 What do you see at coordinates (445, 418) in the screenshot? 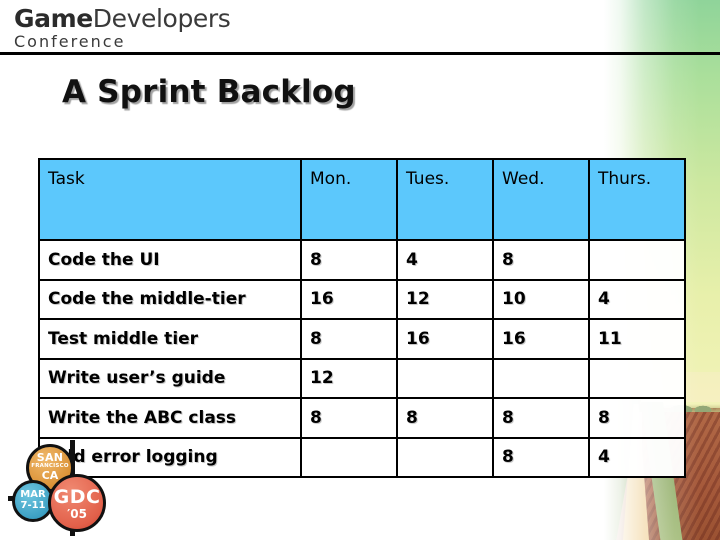
I see `cell-tues: 8` at bounding box center [445, 418].